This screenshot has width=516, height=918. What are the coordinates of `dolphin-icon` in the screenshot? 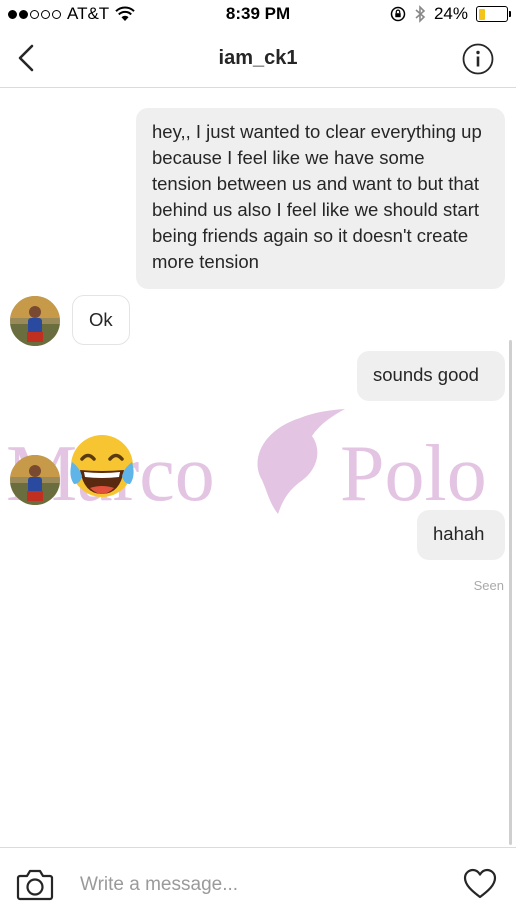 It's located at (301, 461).